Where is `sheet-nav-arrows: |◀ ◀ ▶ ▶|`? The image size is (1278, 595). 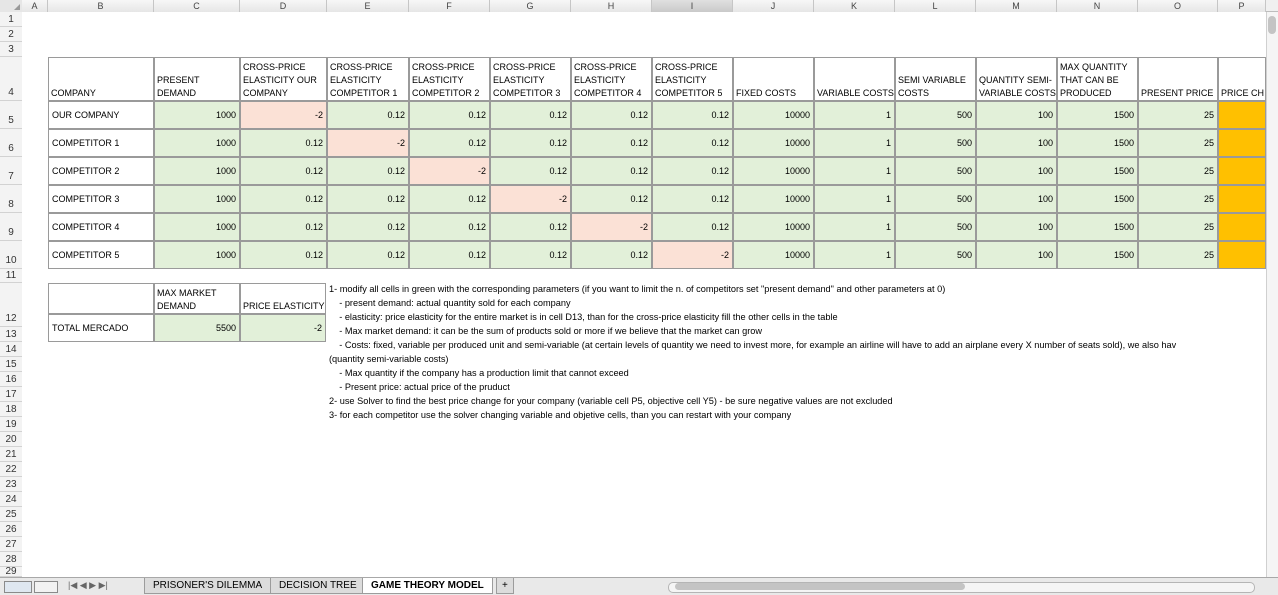 sheet-nav-arrows: |◀ ◀ ▶ ▶| is located at coordinates (88, 585).